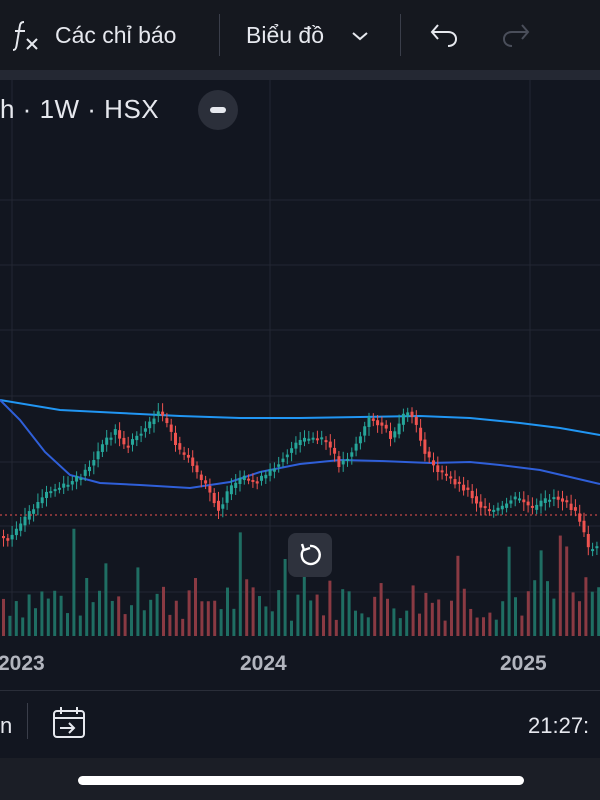  Describe the element at coordinates (115, 35) in the screenshot. I see `indicators-label: Các chỉ báo` at that location.